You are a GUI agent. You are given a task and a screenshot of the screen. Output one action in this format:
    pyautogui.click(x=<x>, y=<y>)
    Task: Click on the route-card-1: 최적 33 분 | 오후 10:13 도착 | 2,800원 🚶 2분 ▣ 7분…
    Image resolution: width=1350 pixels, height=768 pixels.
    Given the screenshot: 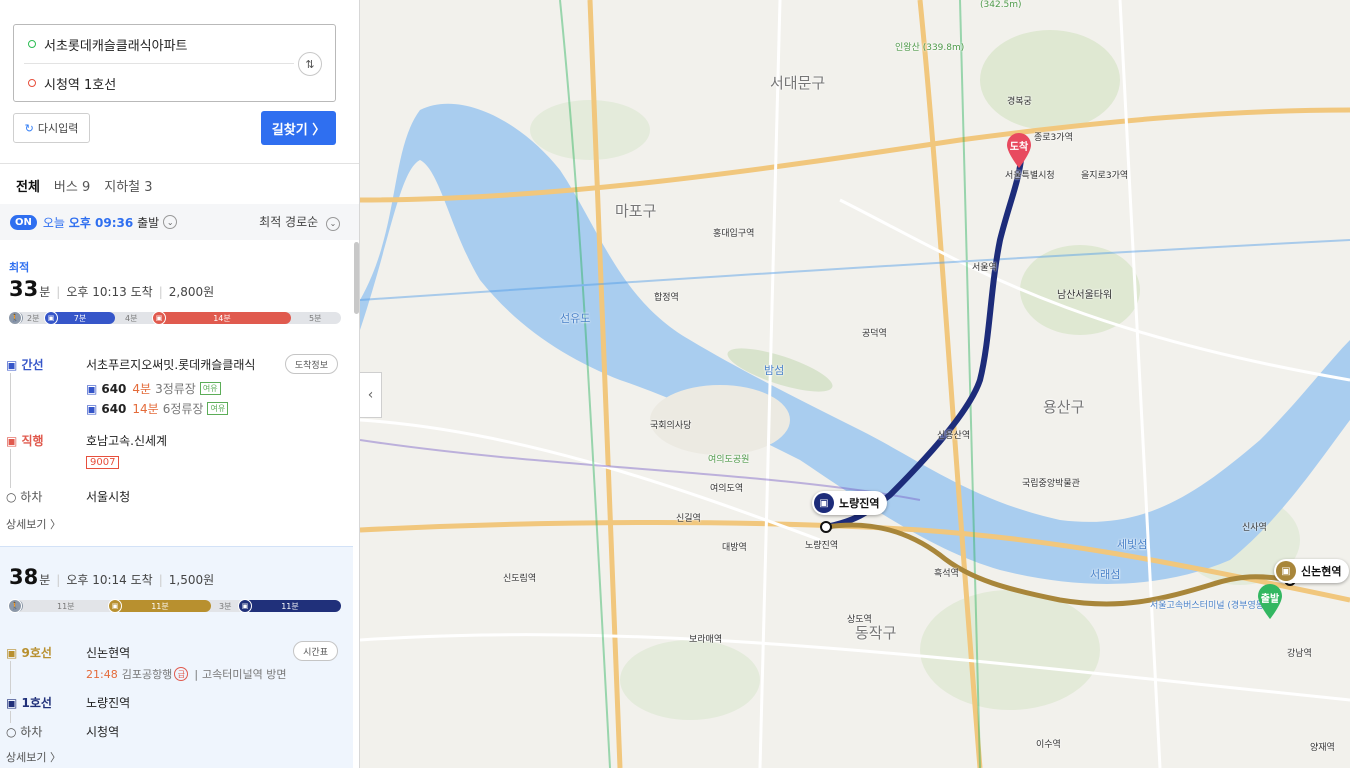 What is the action you would take?
    pyautogui.click(x=176, y=394)
    